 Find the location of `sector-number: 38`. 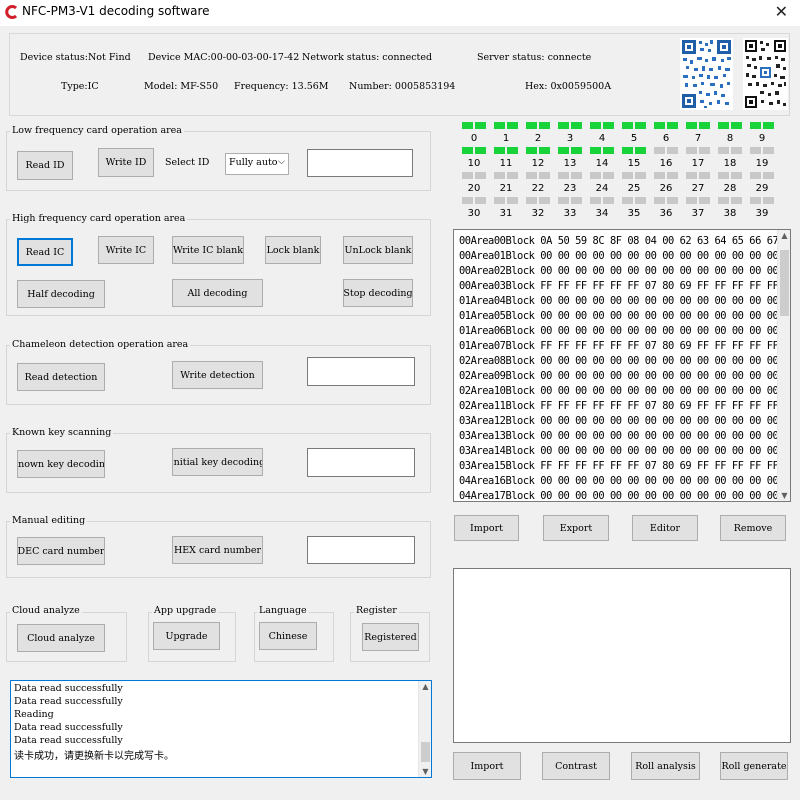

sector-number: 38 is located at coordinates (730, 213).